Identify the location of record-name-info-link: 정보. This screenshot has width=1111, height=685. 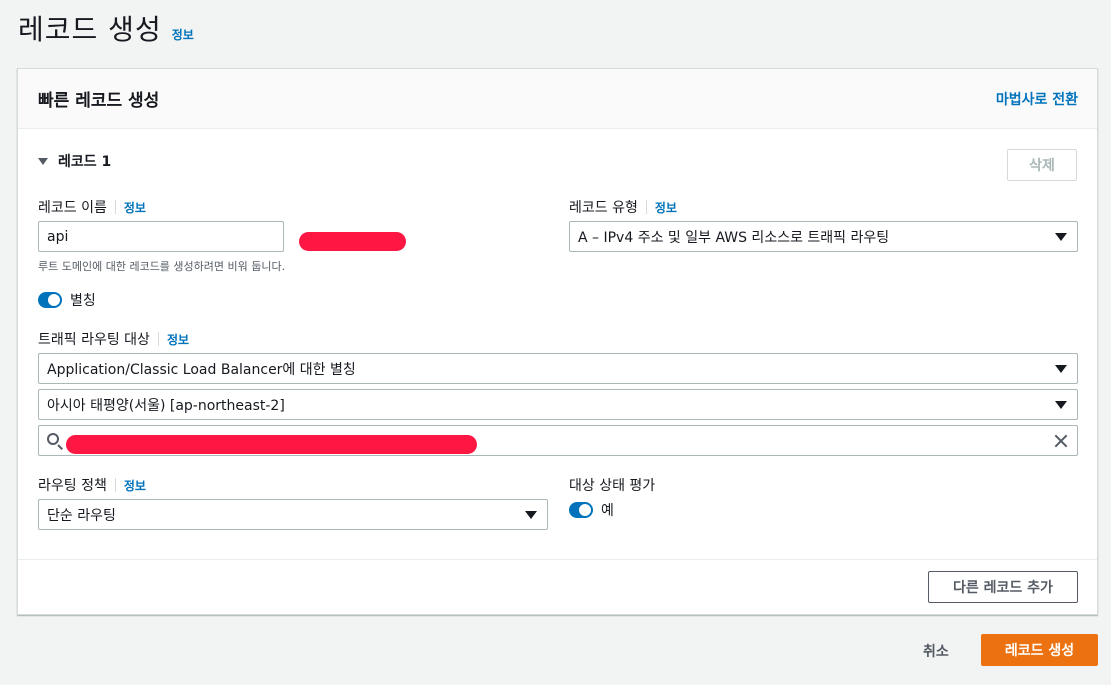
(135, 207).